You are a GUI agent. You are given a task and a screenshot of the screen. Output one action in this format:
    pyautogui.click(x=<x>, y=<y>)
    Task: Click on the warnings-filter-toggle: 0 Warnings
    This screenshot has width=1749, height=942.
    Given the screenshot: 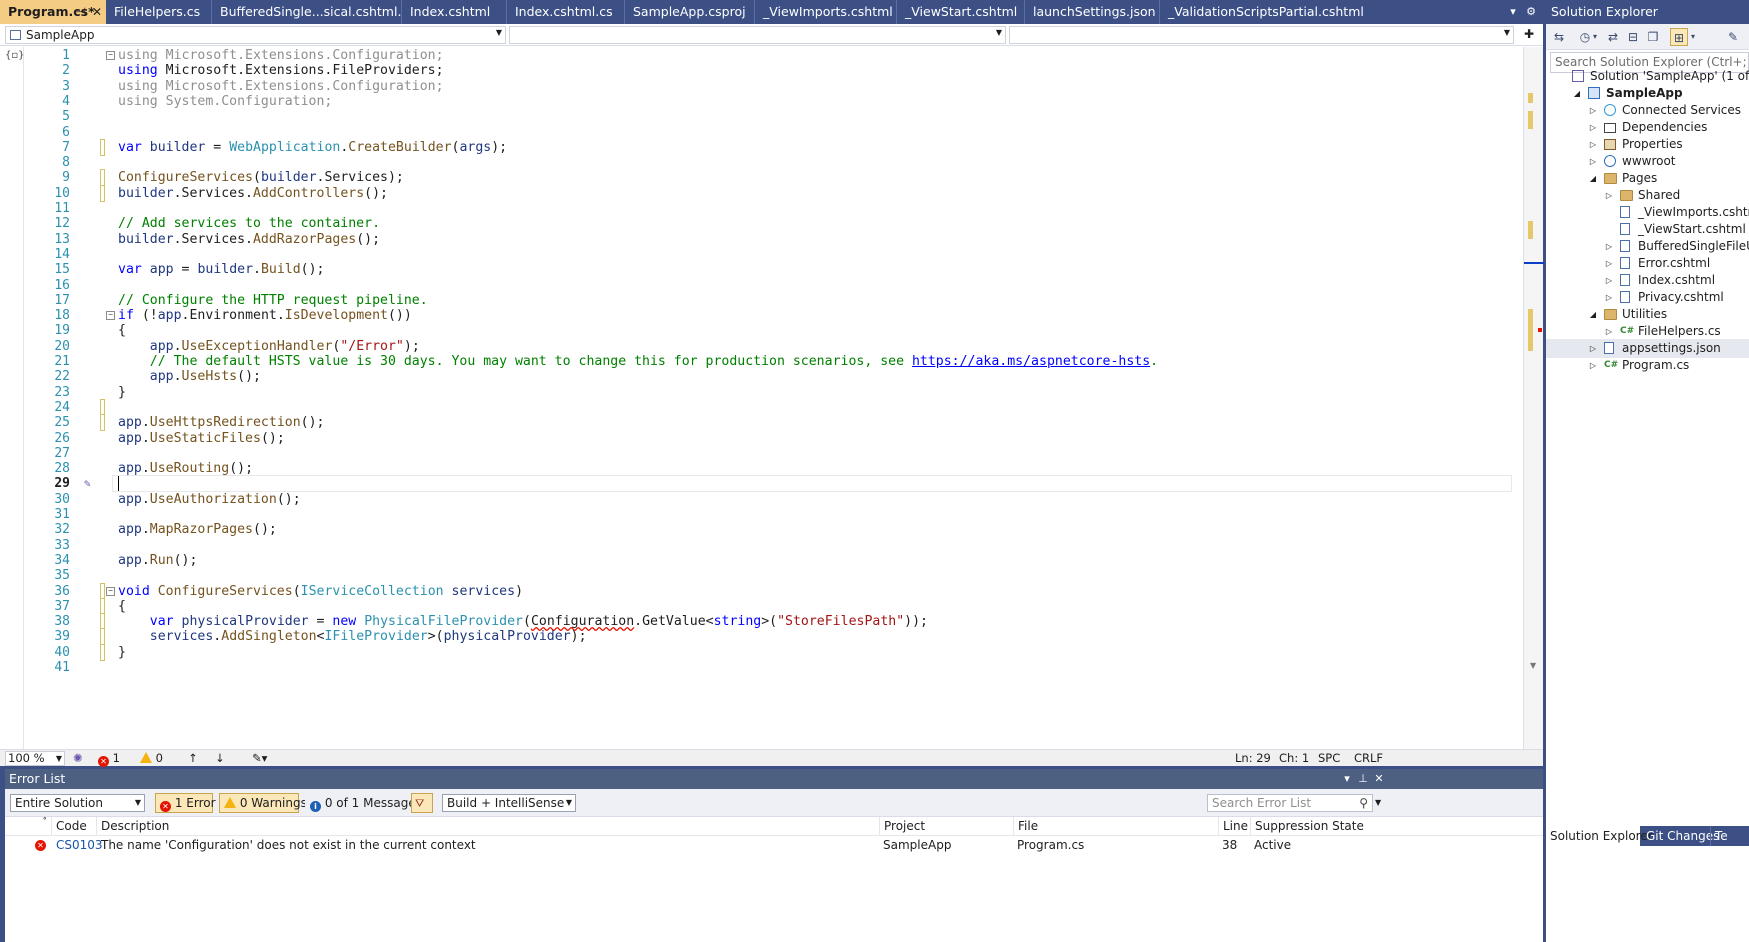 What is the action you would take?
    pyautogui.click(x=263, y=803)
    